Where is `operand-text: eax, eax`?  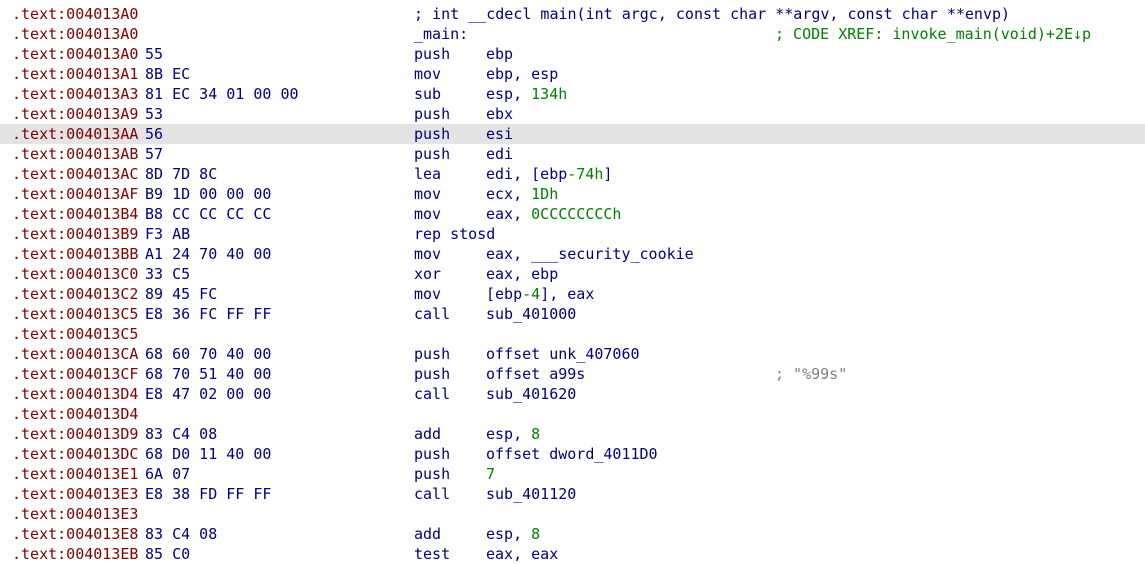
operand-text: eax, eax is located at coordinates (522, 554).